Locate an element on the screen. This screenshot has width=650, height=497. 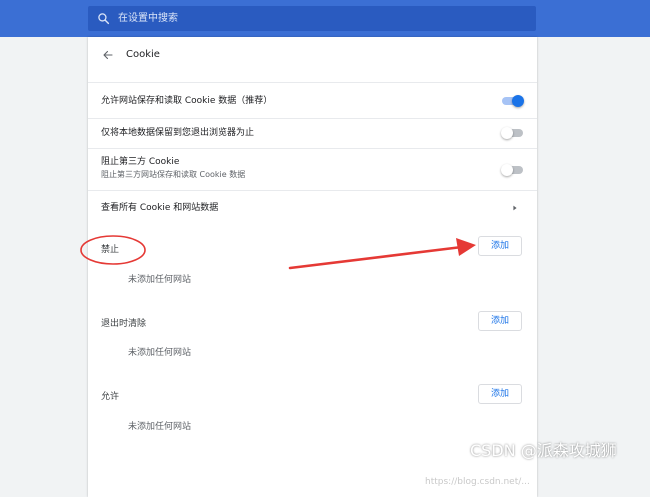
empty-allow-list: 未添加任何网站 is located at coordinates (160, 427).